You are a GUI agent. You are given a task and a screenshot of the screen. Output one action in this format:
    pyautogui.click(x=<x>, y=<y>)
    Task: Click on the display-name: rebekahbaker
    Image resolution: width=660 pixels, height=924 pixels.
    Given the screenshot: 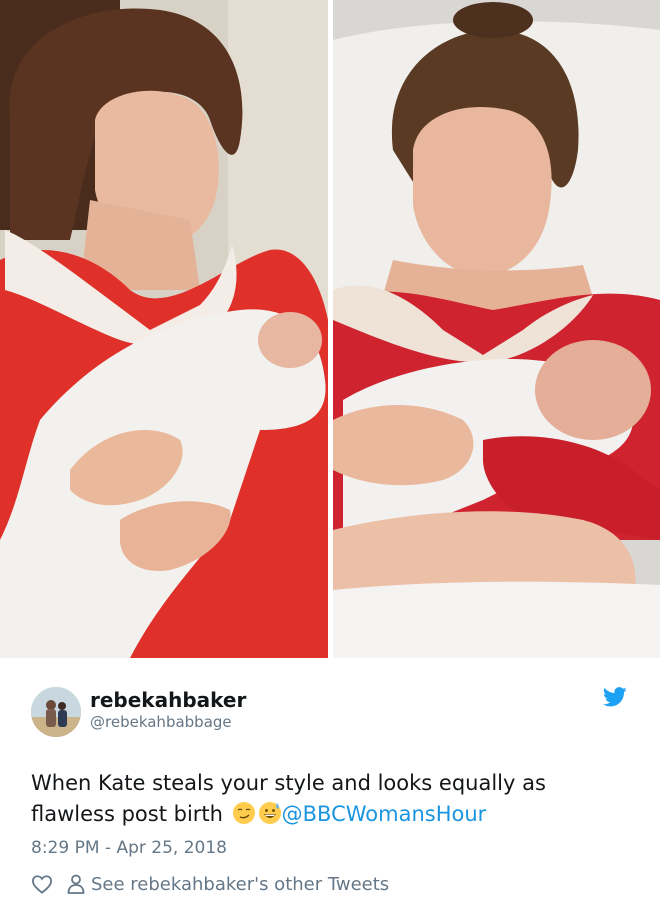 What is the action you would take?
    pyautogui.click(x=168, y=700)
    